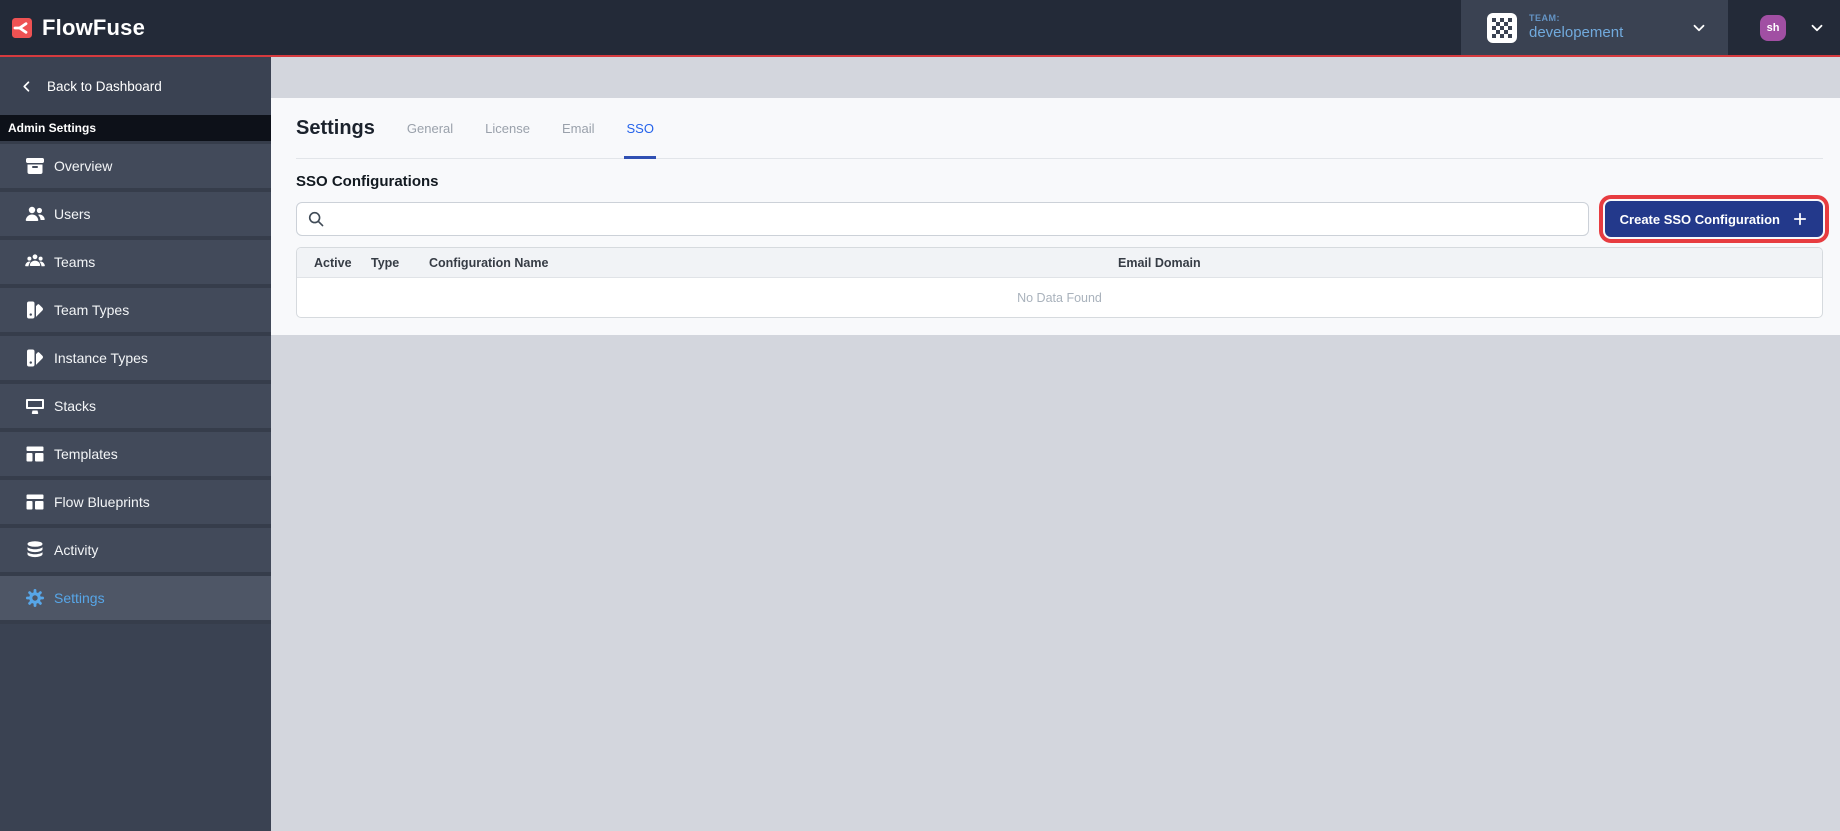 This screenshot has width=1840, height=831. Describe the element at coordinates (94, 27) in the screenshot. I see `brand-name: FlowFuse` at that location.